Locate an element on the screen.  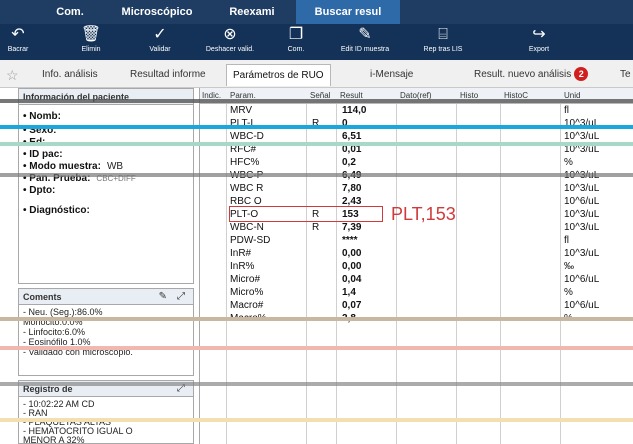
table-row: Micro% 1,4% is located at coordinates (416, 292).